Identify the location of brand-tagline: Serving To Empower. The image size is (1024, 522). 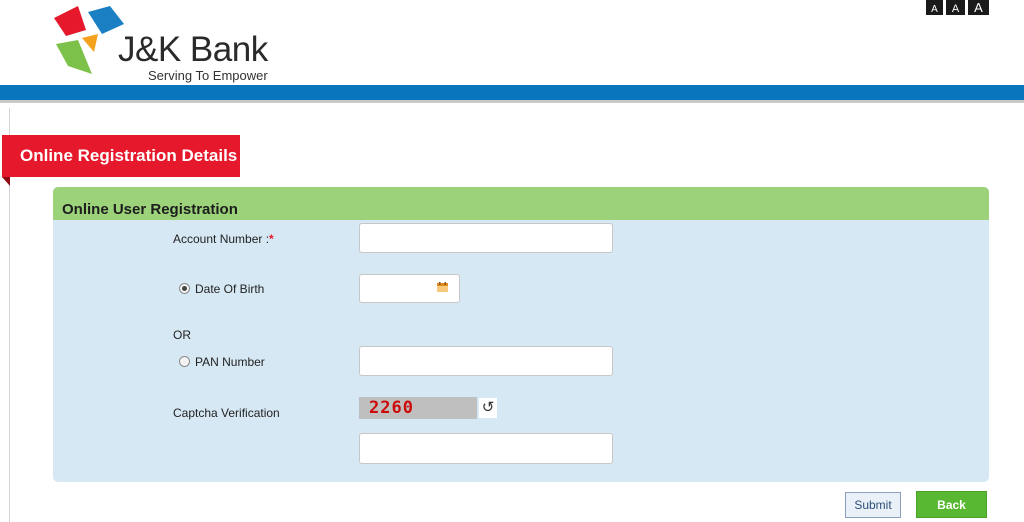
(208, 75).